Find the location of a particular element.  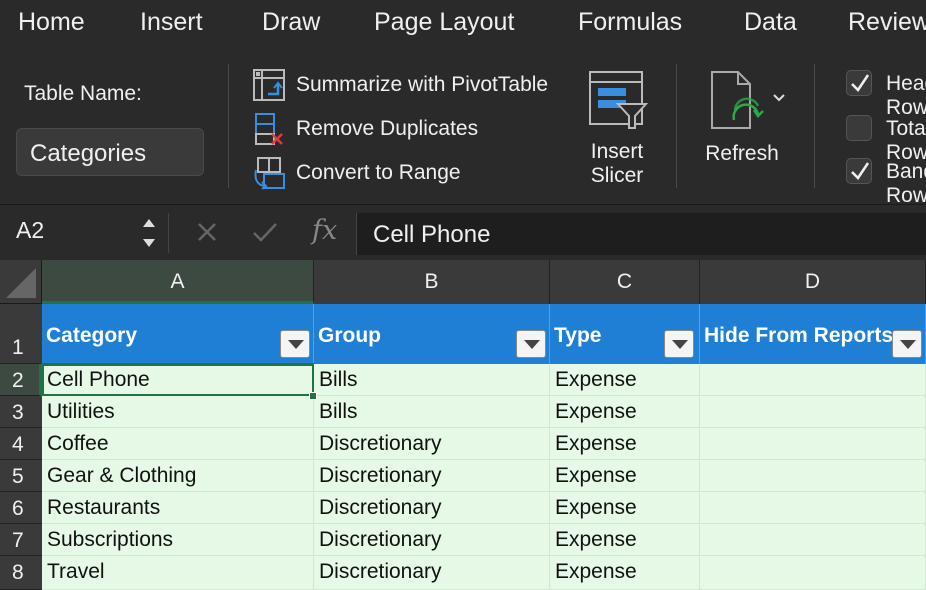

cell-a7: Subscriptions is located at coordinates (178, 540).